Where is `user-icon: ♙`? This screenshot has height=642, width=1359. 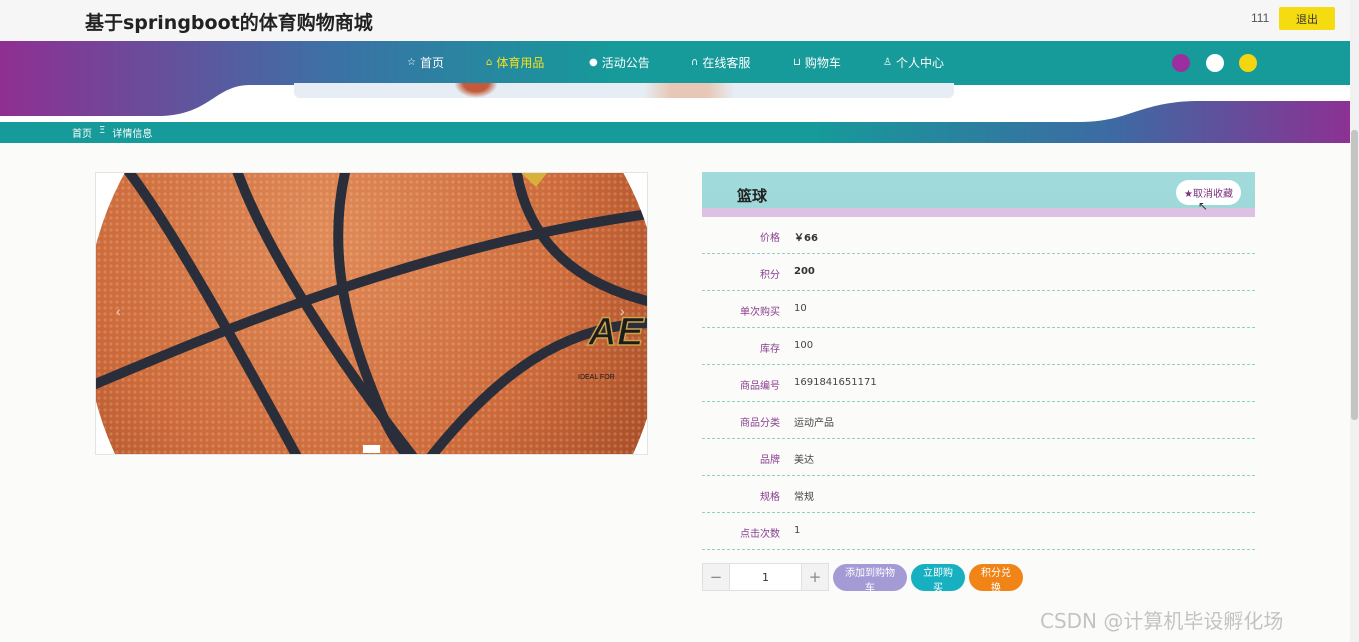
user-icon: ♙ is located at coordinates (887, 62).